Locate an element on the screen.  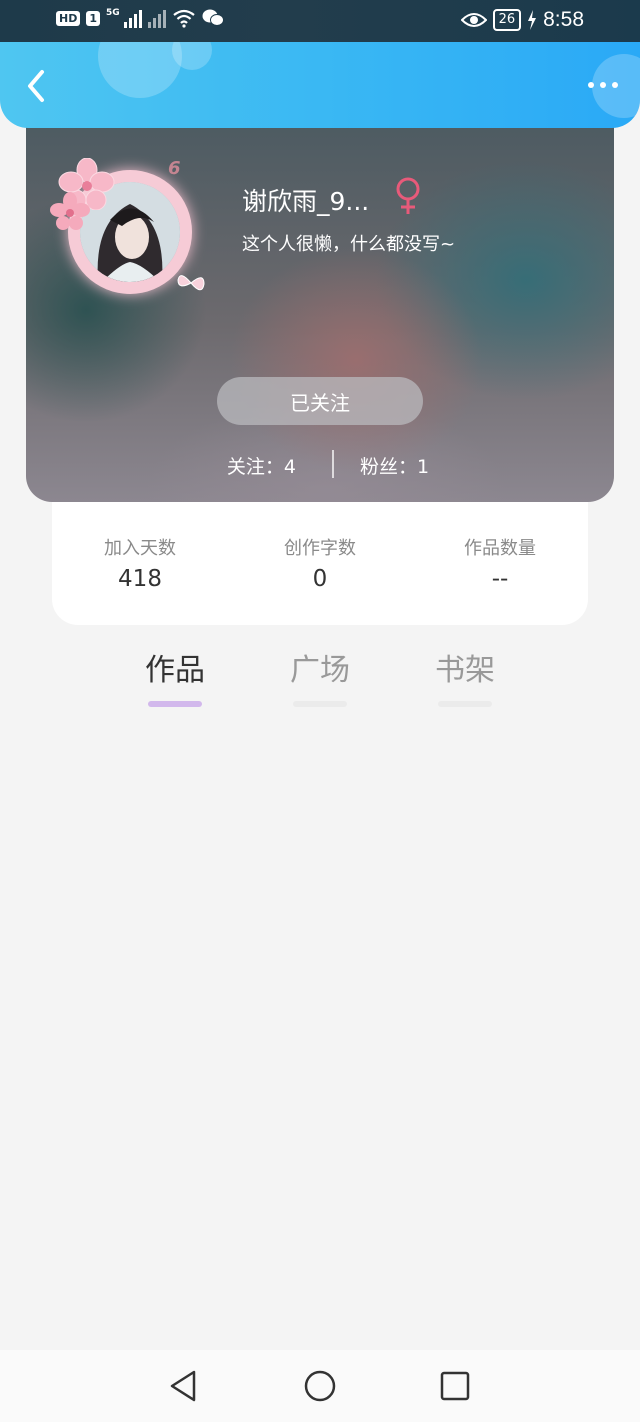
battery-icon: 26 is located at coordinates (507, 20).